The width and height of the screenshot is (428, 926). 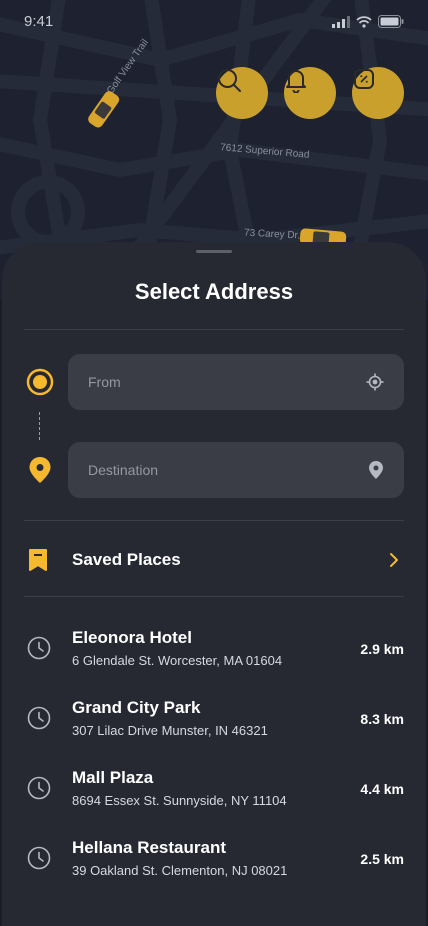 What do you see at coordinates (40, 426) in the screenshot?
I see `route-connector` at bounding box center [40, 426].